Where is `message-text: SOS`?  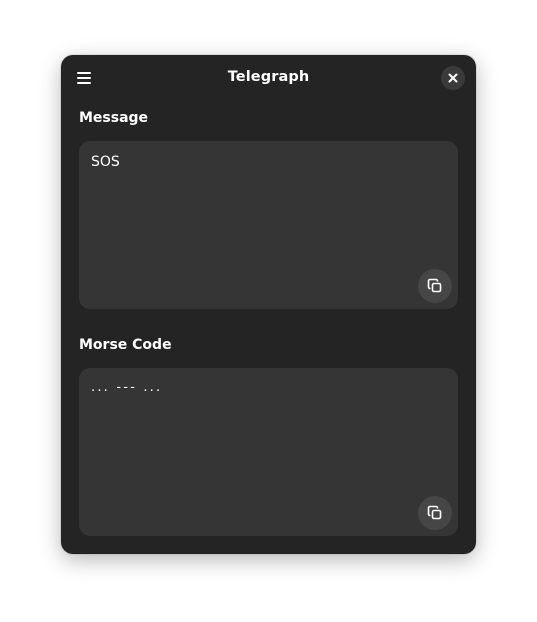 message-text: SOS is located at coordinates (105, 162).